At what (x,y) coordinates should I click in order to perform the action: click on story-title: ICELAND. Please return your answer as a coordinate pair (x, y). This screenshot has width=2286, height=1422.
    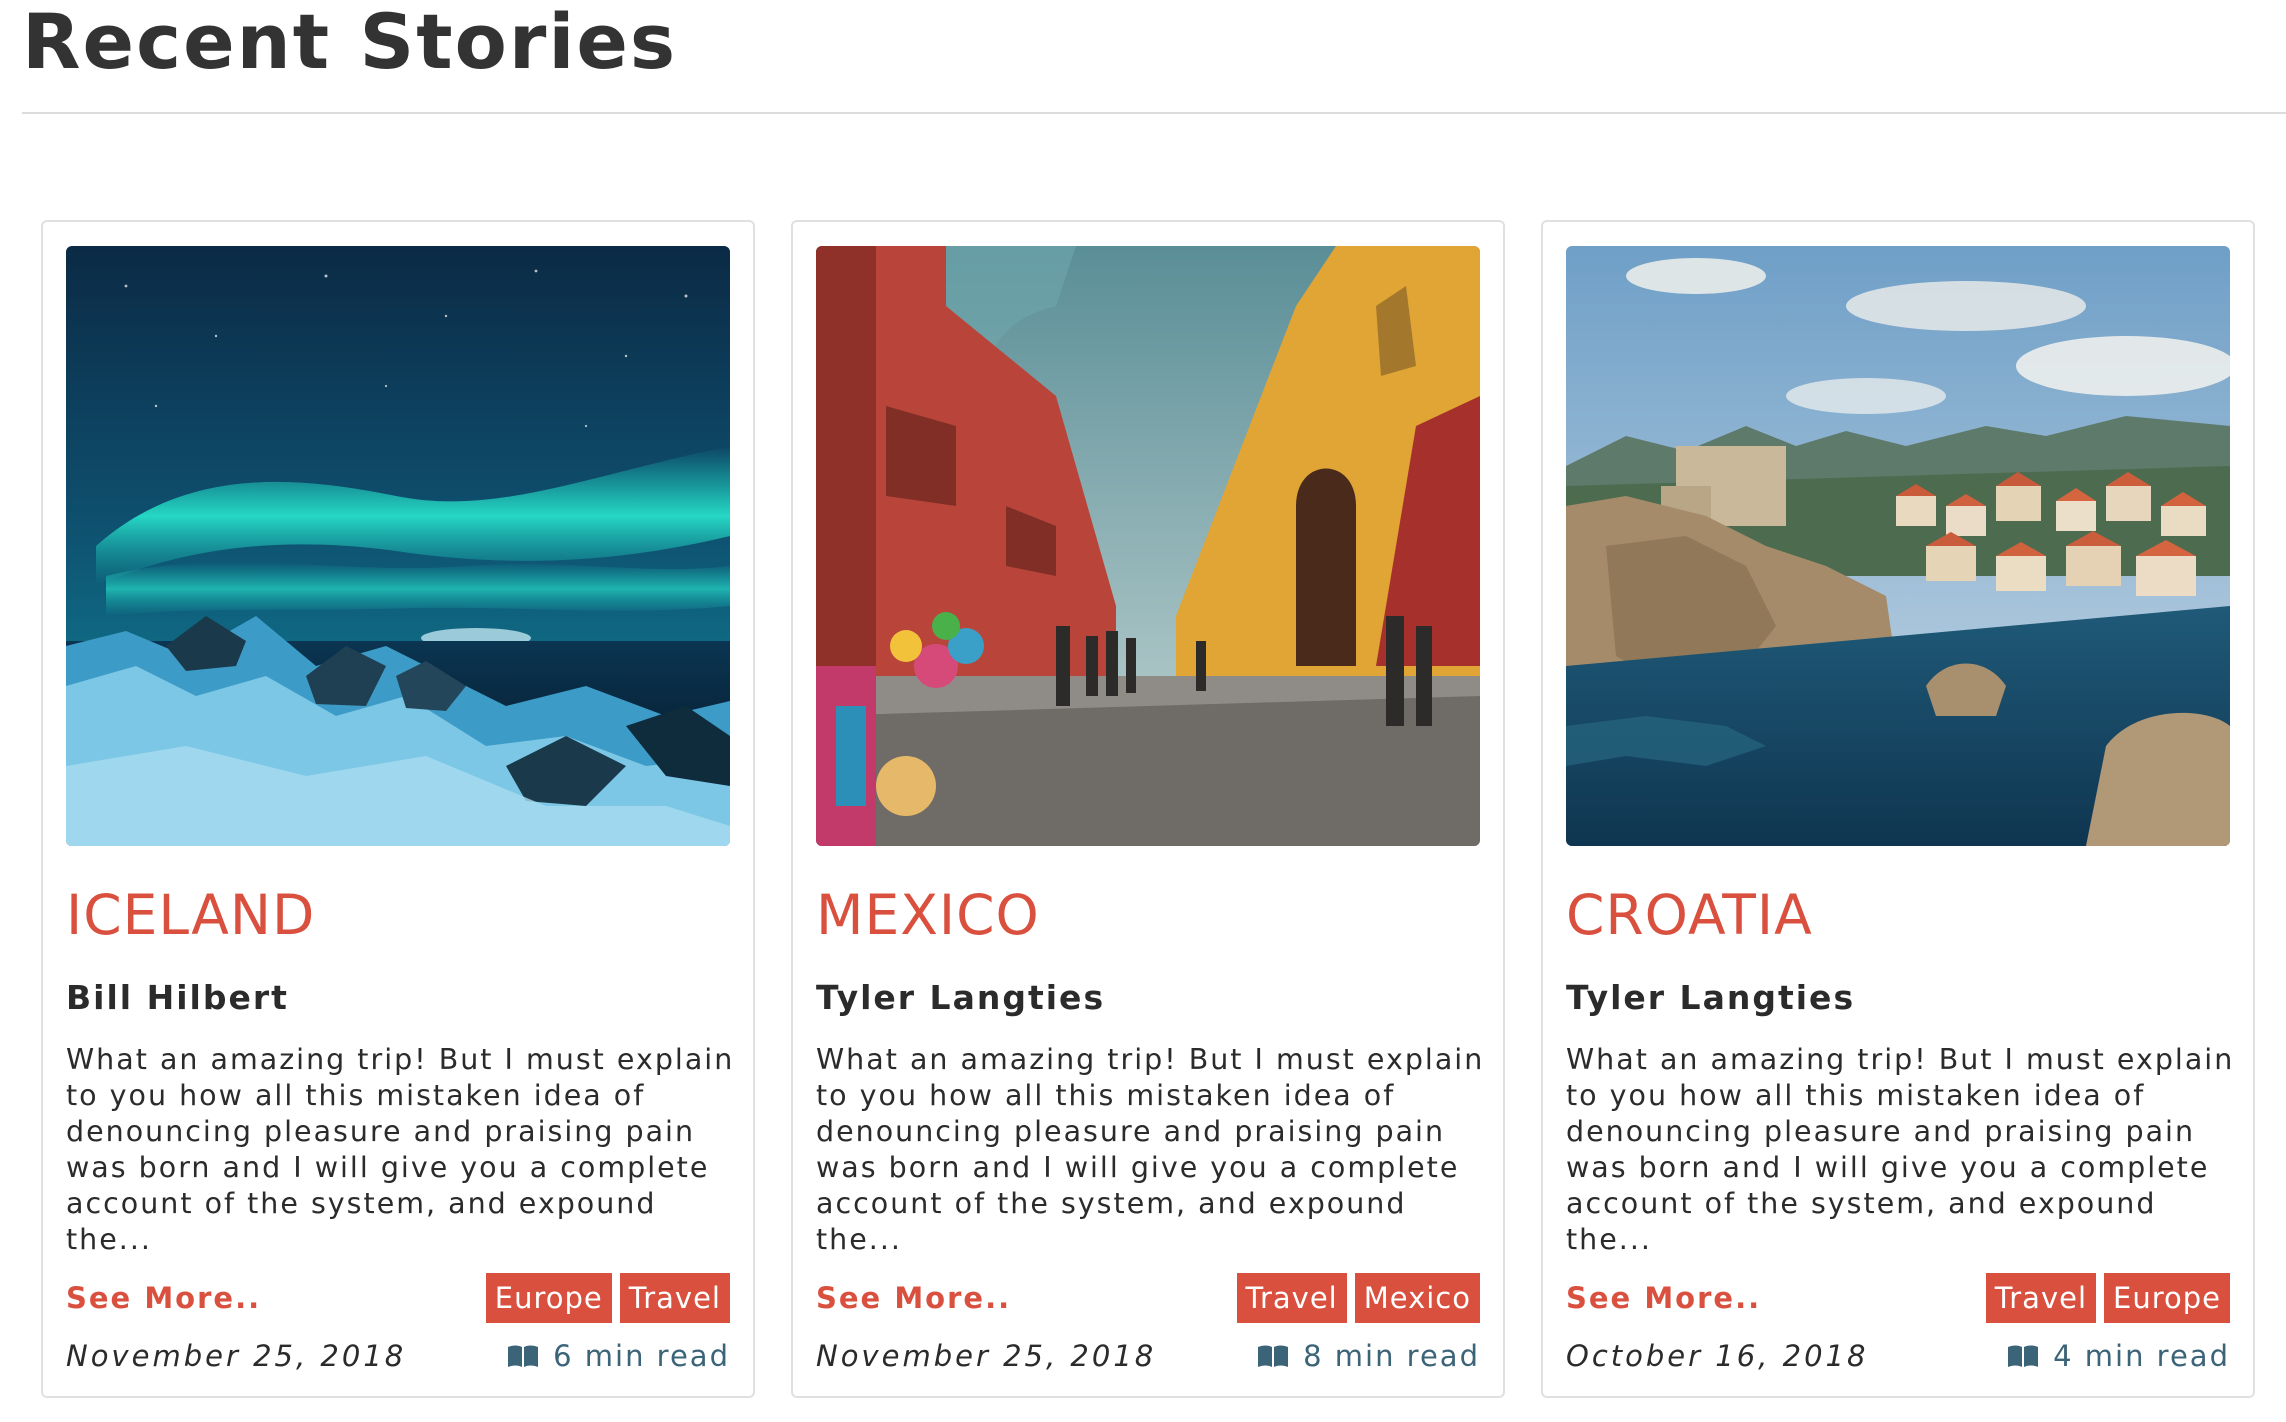
    Looking at the image, I should click on (190, 915).